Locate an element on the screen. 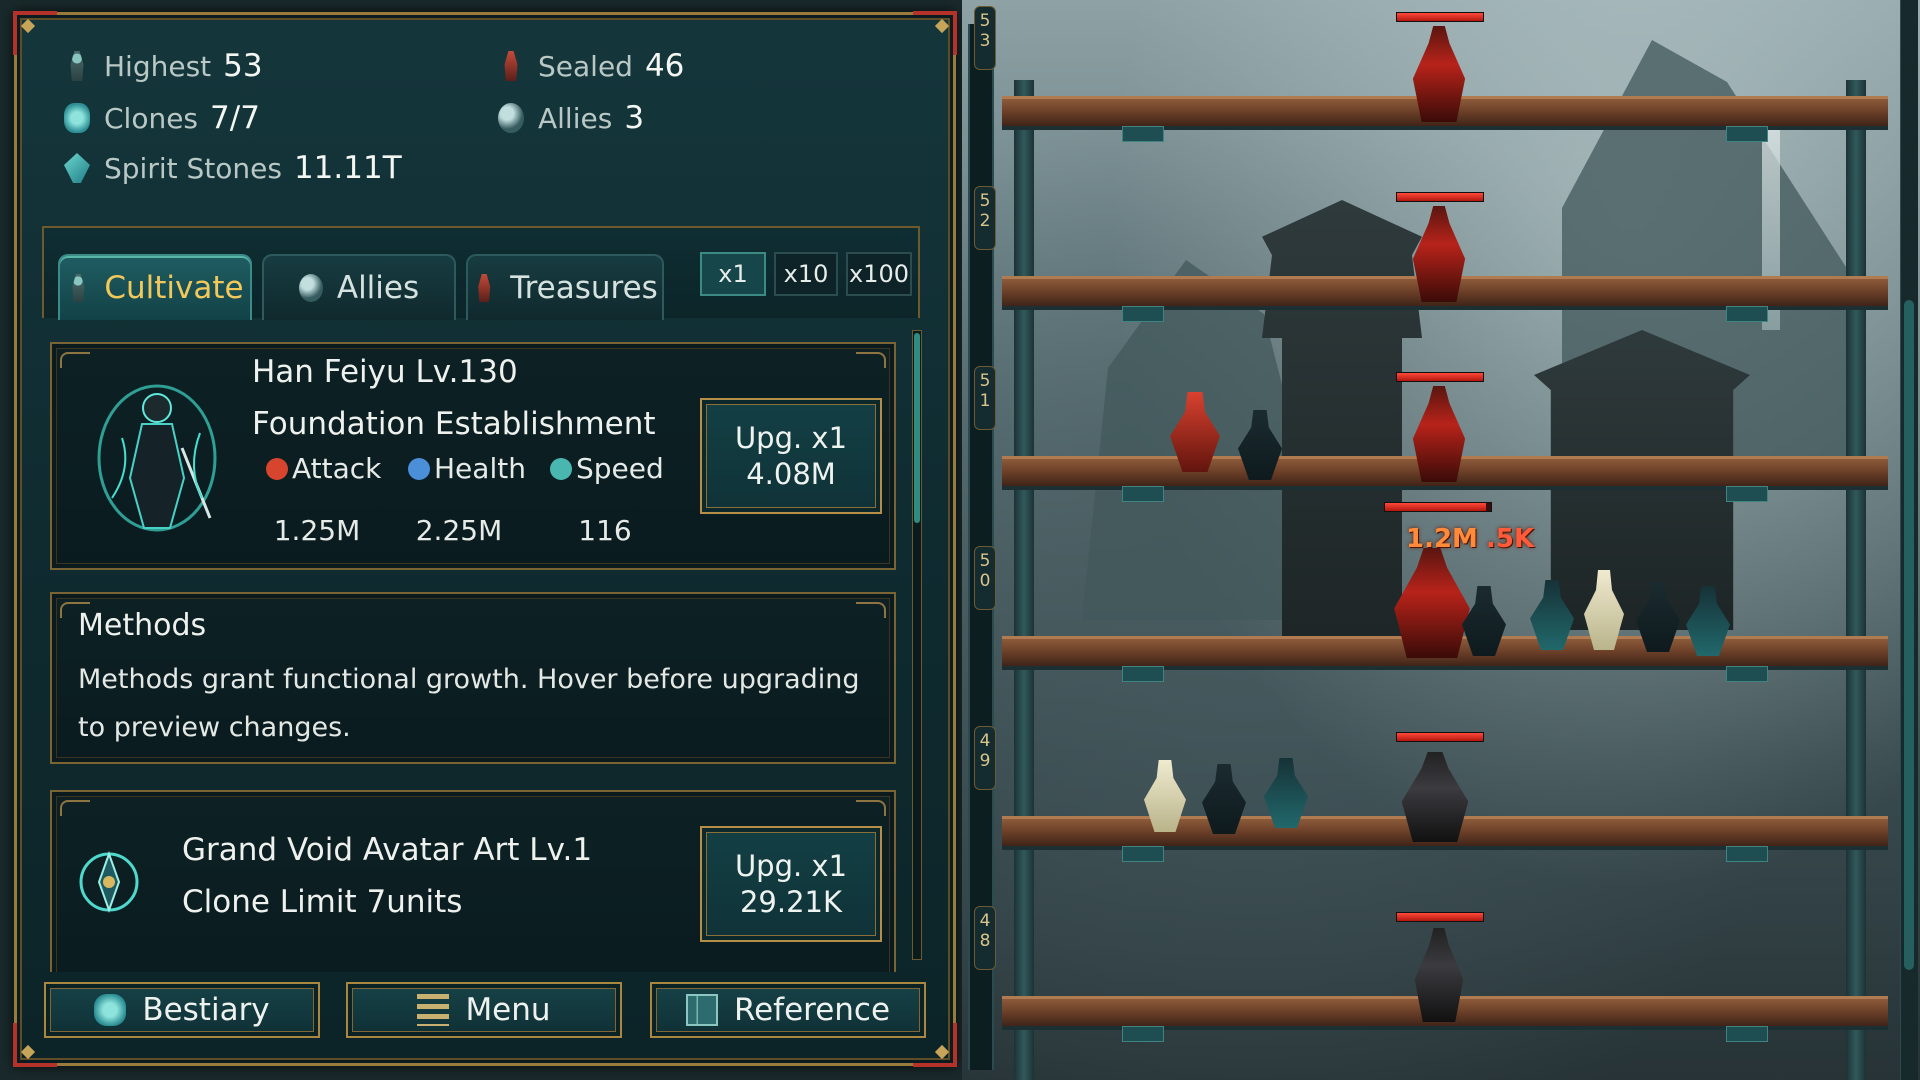  art-description: Clone Limit 7units is located at coordinates (322, 902).